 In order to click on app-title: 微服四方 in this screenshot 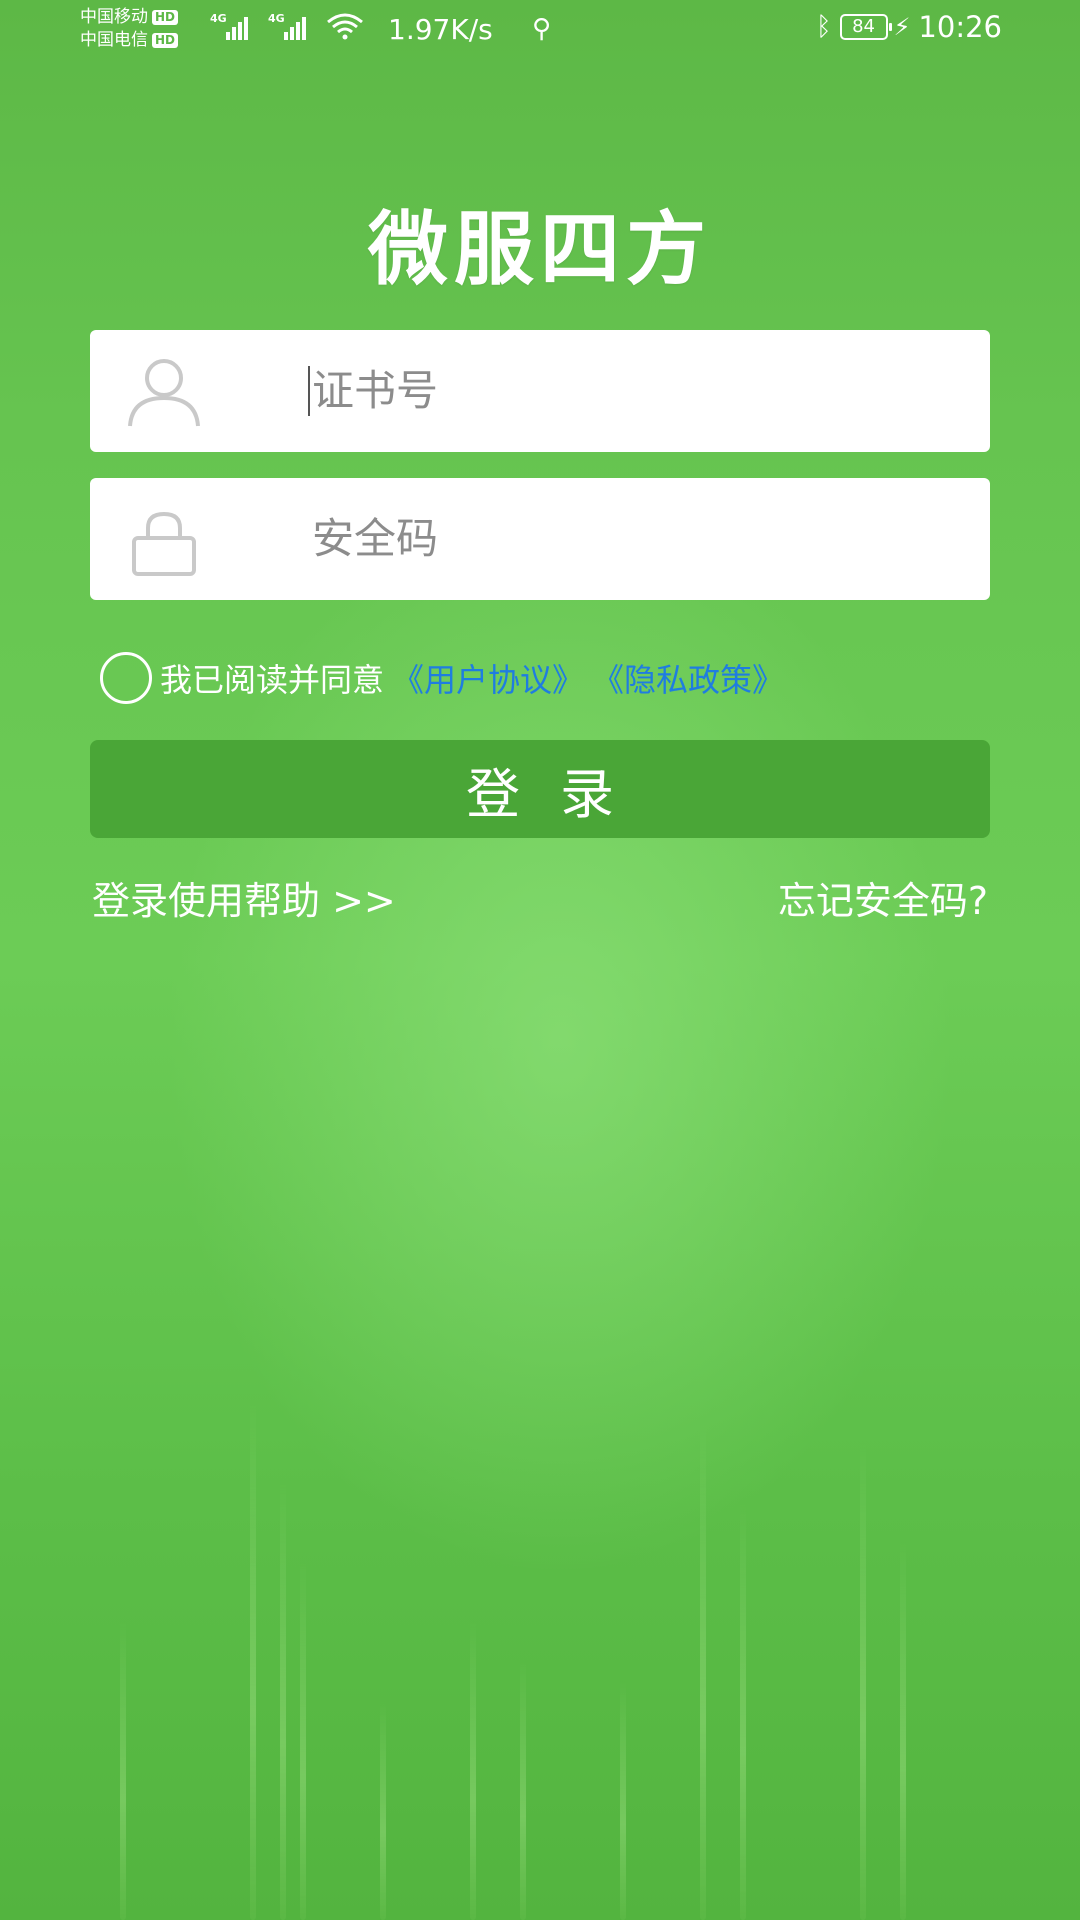, I will do `click(540, 249)`.